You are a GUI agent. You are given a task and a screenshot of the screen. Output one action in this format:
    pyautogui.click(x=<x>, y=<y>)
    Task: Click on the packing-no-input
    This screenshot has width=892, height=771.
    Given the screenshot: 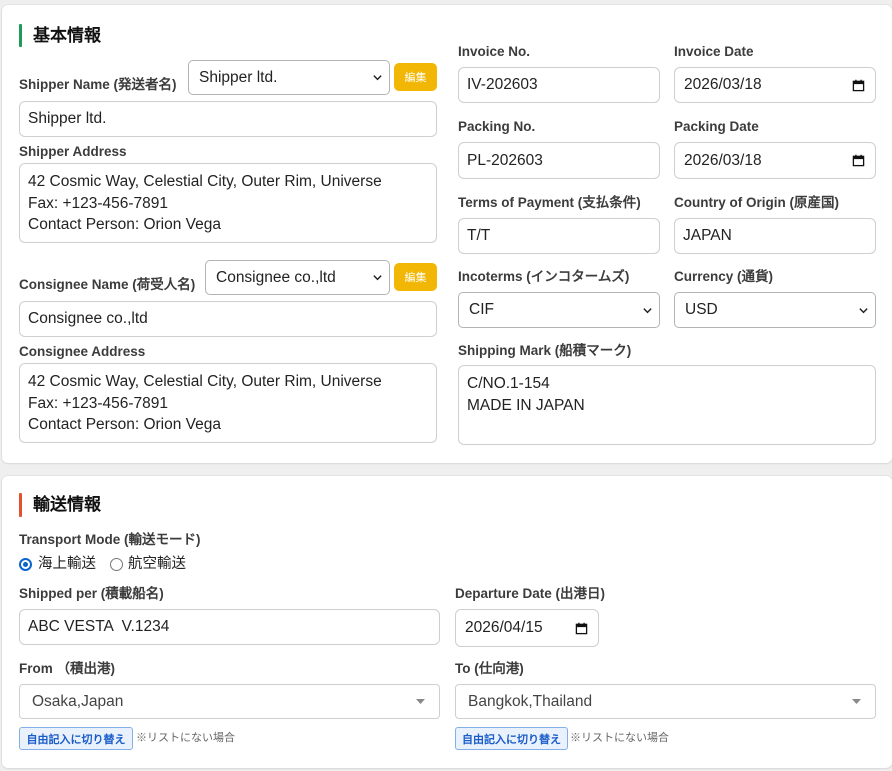 What is the action you would take?
    pyautogui.click(x=559, y=160)
    